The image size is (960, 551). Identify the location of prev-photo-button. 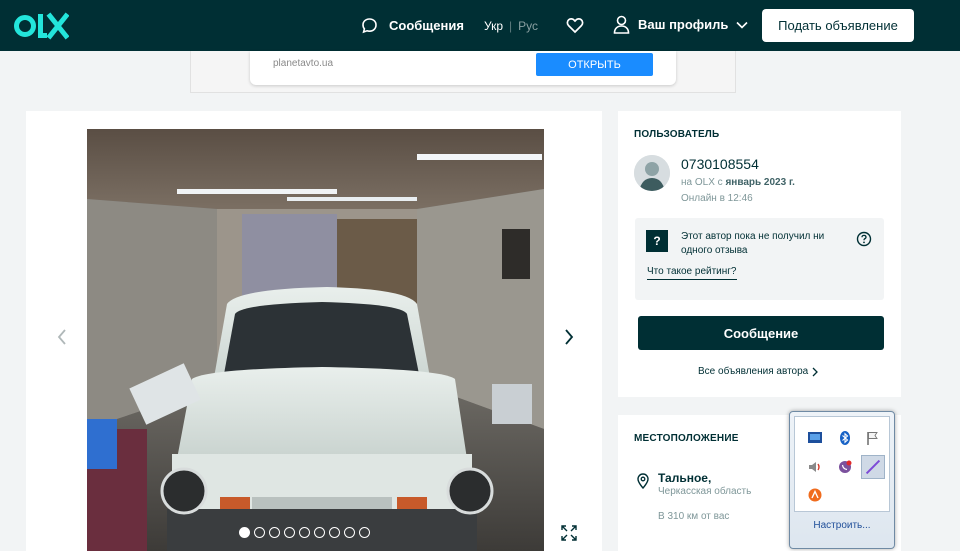
(62, 337).